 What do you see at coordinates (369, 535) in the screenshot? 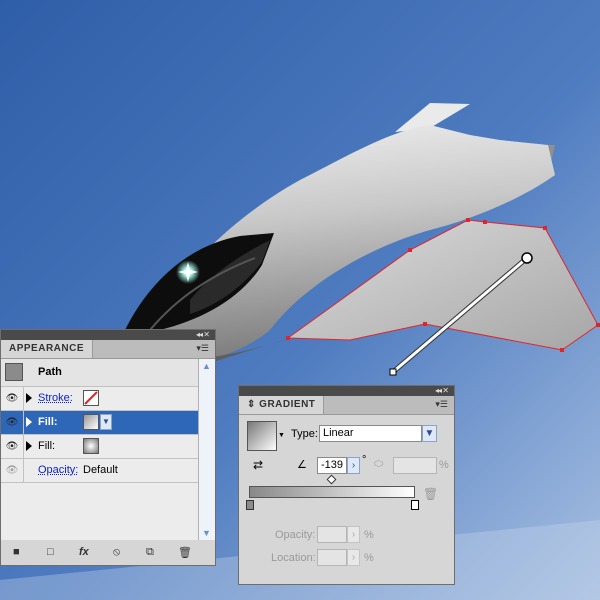
I see `opacity-unit: %` at bounding box center [369, 535].